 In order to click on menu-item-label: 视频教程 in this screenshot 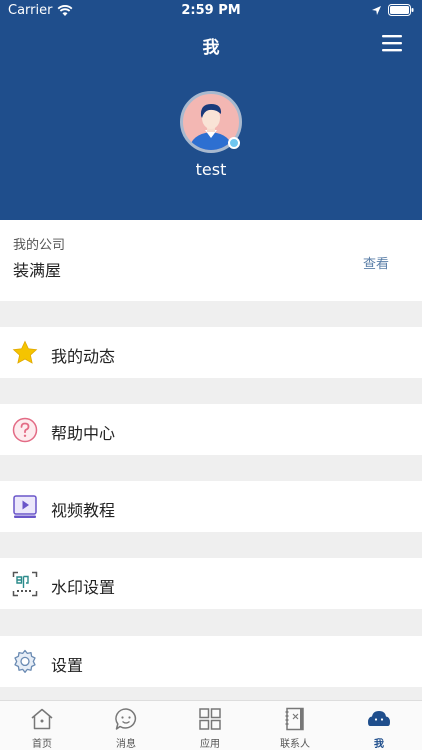, I will do `click(83, 510)`.